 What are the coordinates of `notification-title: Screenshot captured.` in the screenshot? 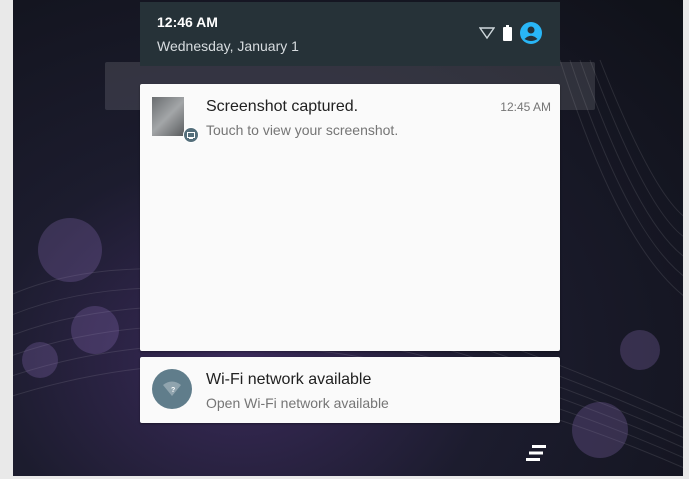 It's located at (282, 106).